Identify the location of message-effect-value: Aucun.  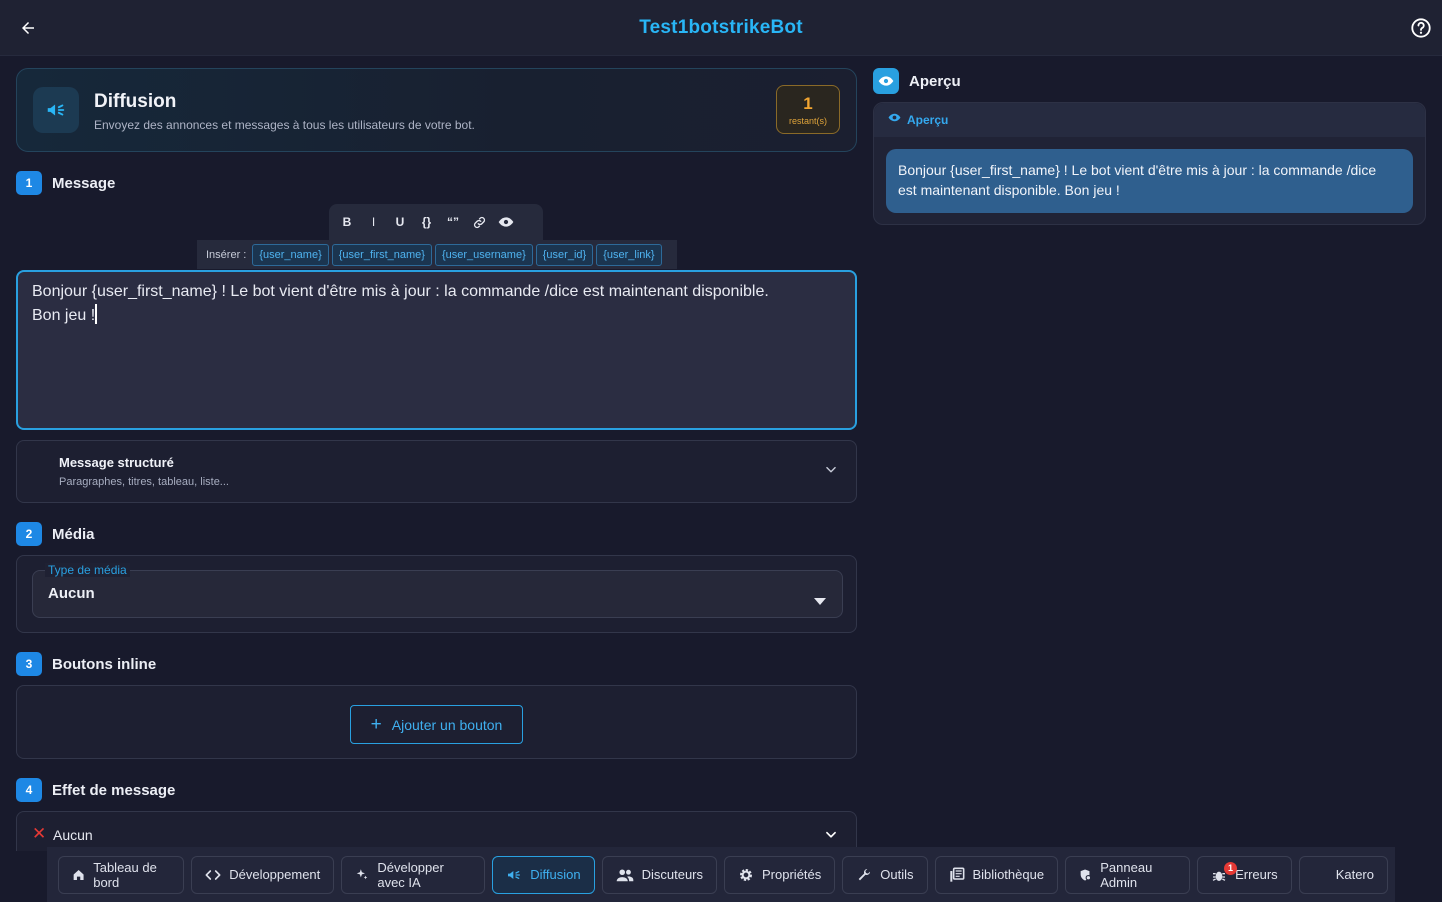
(73, 835).